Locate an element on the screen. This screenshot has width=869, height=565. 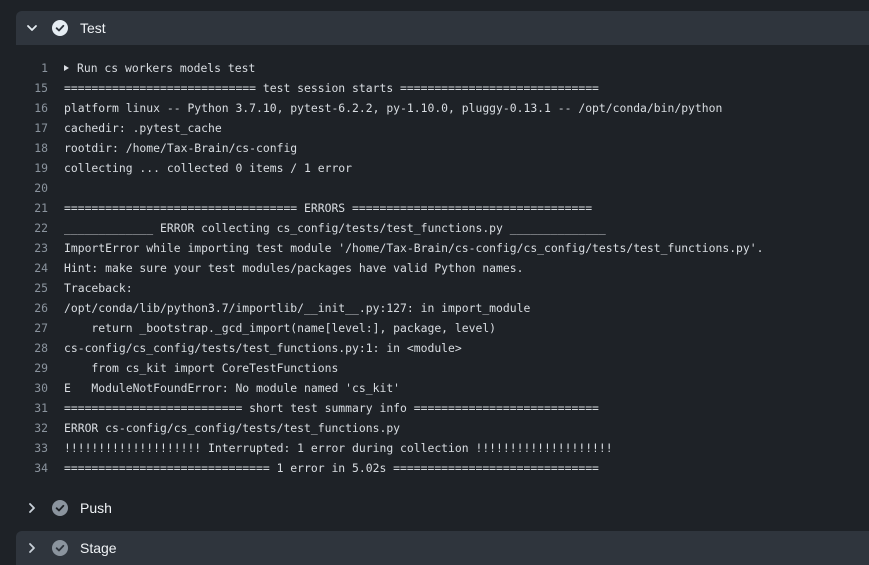
line-number: 16 is located at coordinates (32, 108).